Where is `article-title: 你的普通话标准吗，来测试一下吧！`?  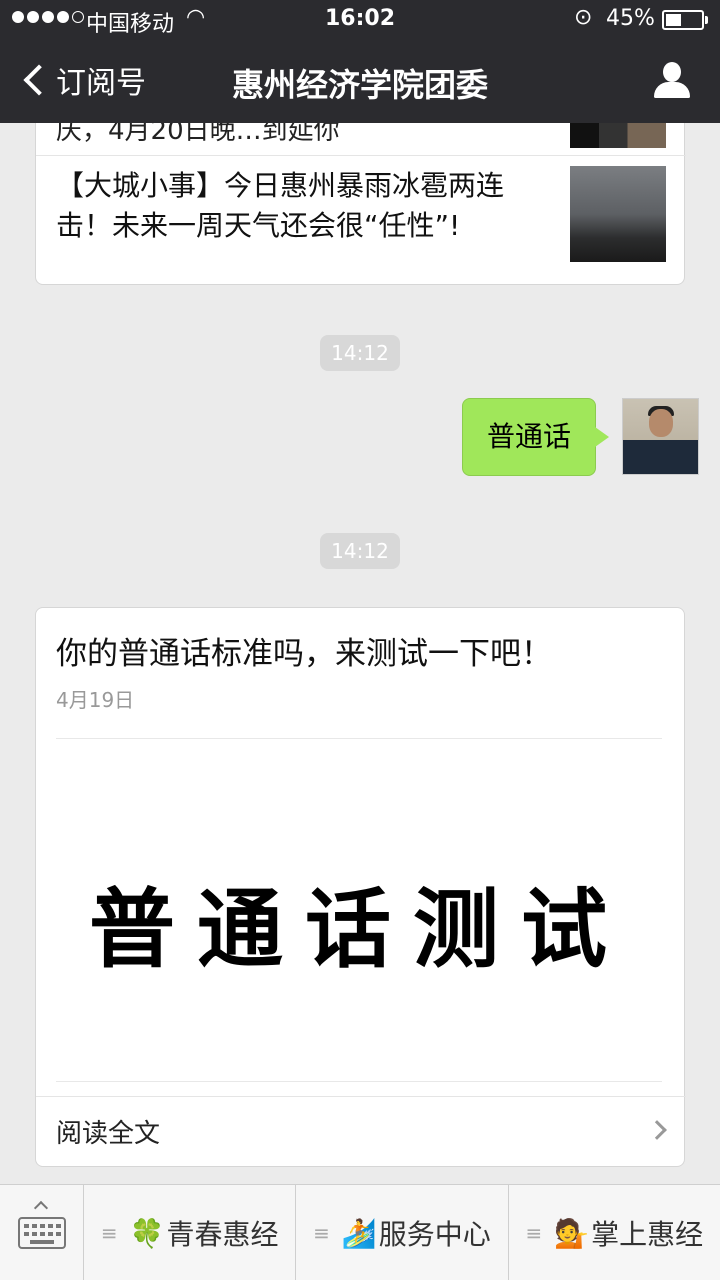 article-title: 你的普通话标准吗，来测试一下吧！ is located at coordinates (304, 654).